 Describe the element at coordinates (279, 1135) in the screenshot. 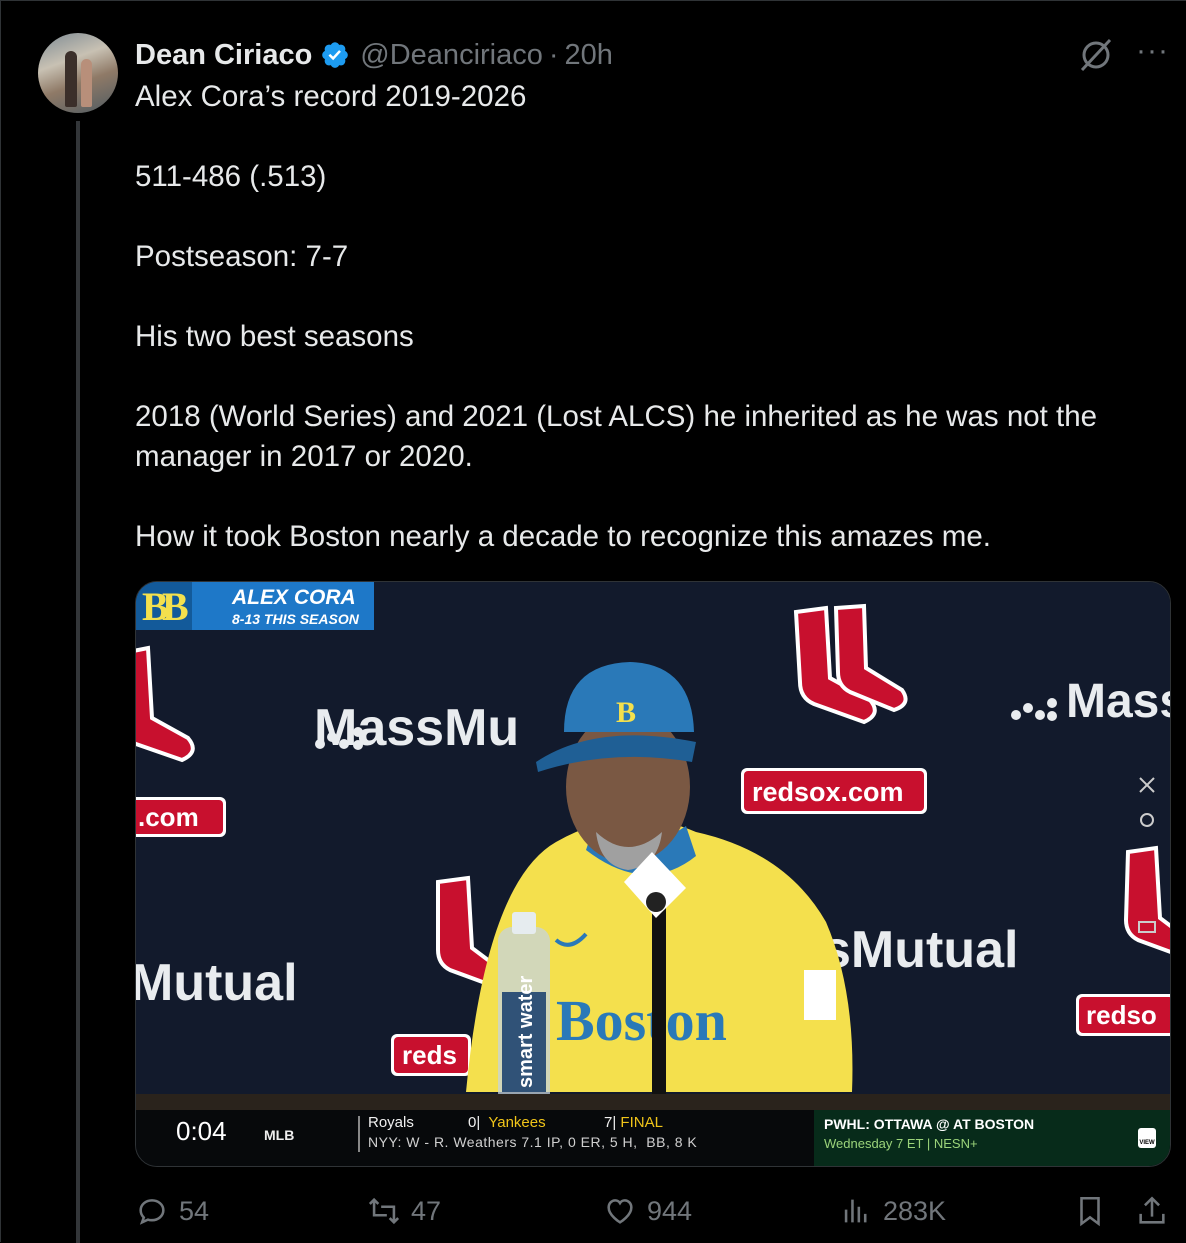

I see `ticker-league: MLB` at that location.